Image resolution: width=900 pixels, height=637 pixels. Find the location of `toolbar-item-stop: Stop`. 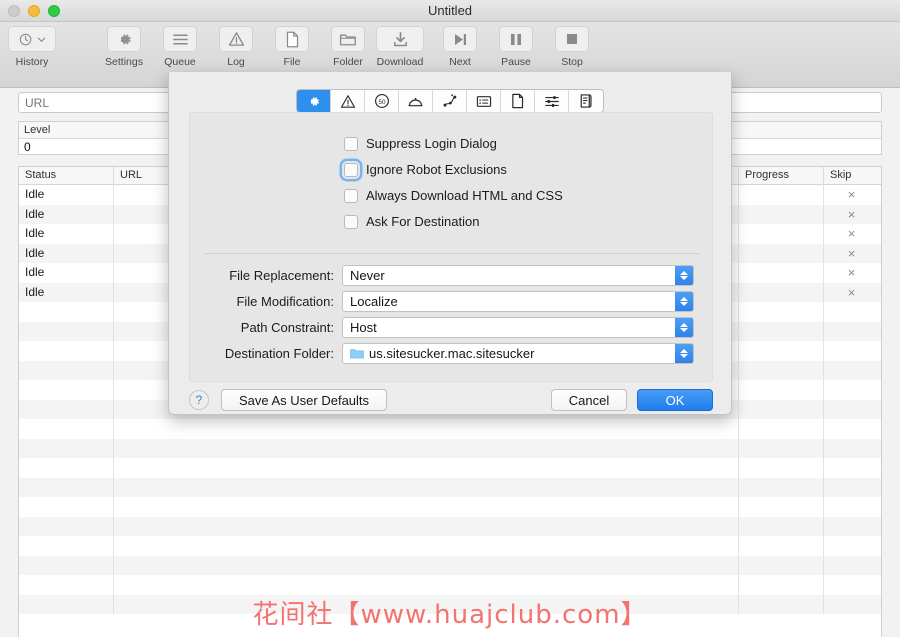

toolbar-item-stop: Stop is located at coordinates (572, 47).